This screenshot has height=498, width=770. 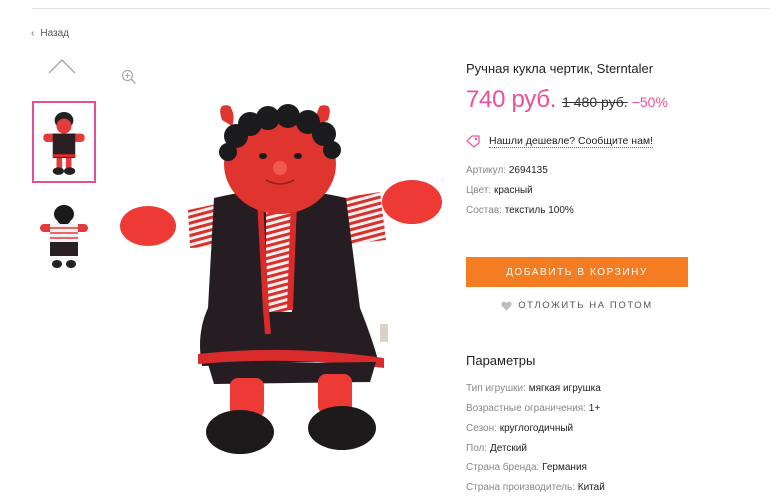 I want to click on discount-badge: −50%, so click(x=649, y=102).